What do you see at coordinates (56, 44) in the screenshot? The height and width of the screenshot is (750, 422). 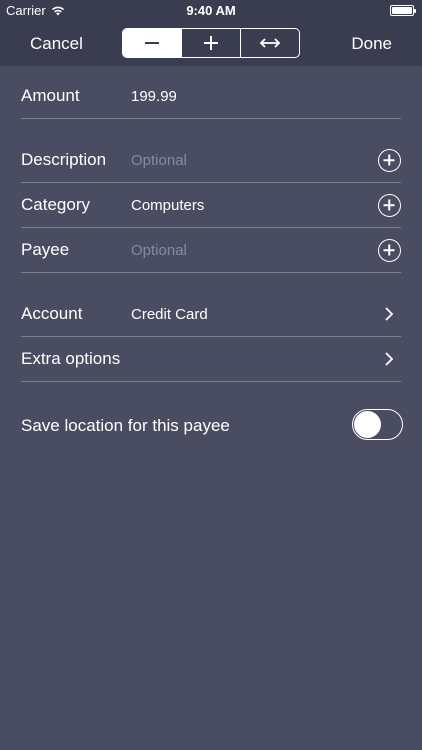 I see `cancel-button: Cancel` at bounding box center [56, 44].